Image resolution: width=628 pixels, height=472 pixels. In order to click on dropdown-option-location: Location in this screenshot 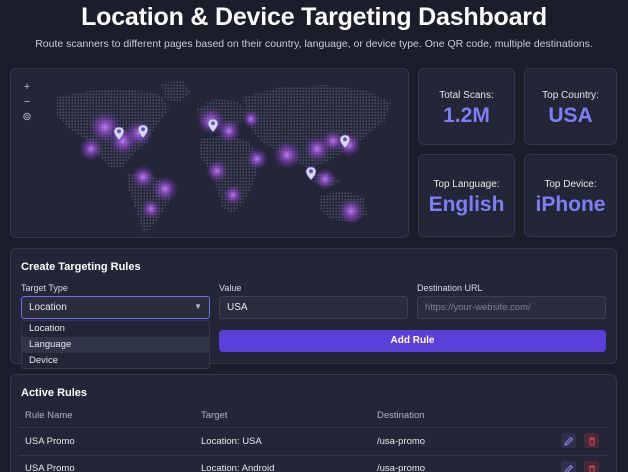, I will do `click(115, 329)`.